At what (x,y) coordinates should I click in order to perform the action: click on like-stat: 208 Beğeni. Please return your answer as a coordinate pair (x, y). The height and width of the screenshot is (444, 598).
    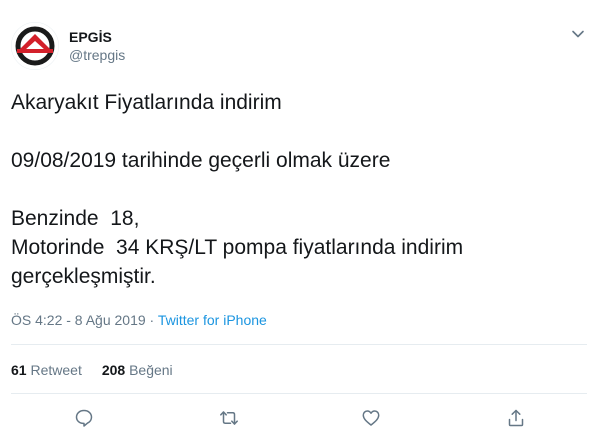
    Looking at the image, I should click on (137, 370).